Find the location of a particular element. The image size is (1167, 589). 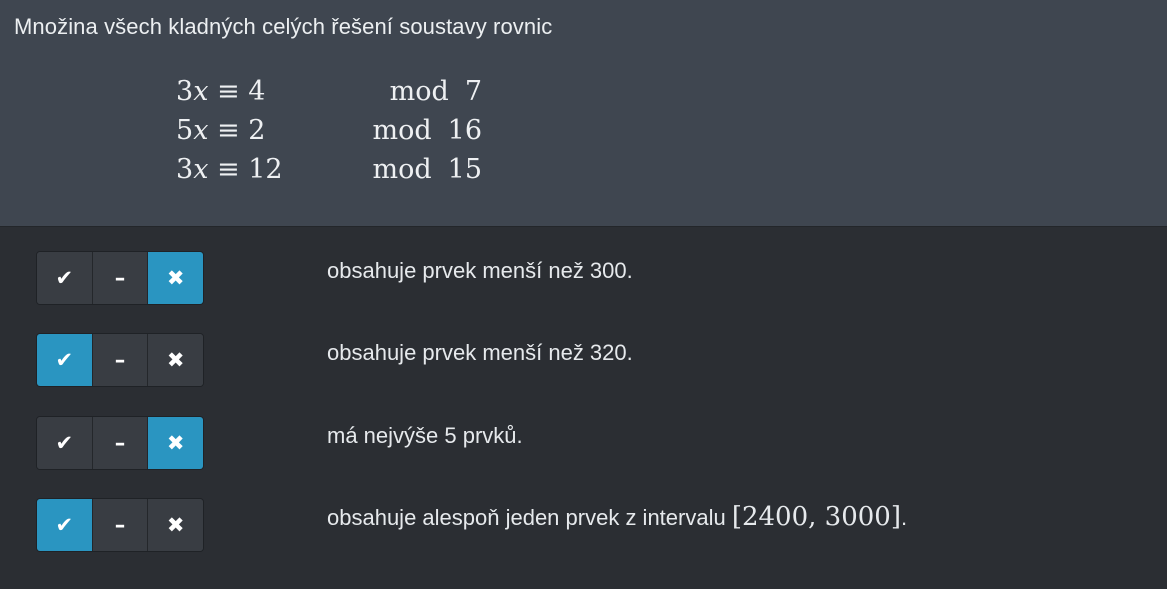

statement-text: má nejvýše 5 prvků. is located at coordinates (425, 435).